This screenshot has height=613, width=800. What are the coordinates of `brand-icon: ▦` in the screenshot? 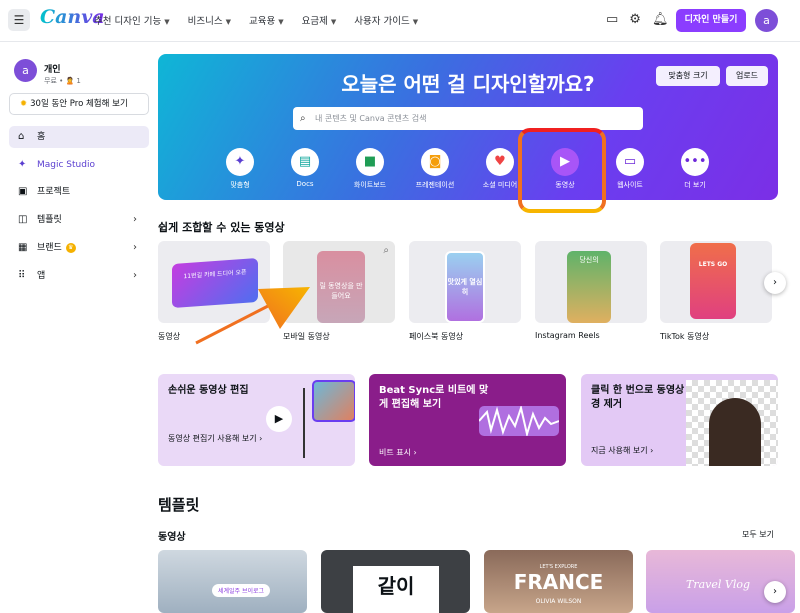 It's located at (23, 247).